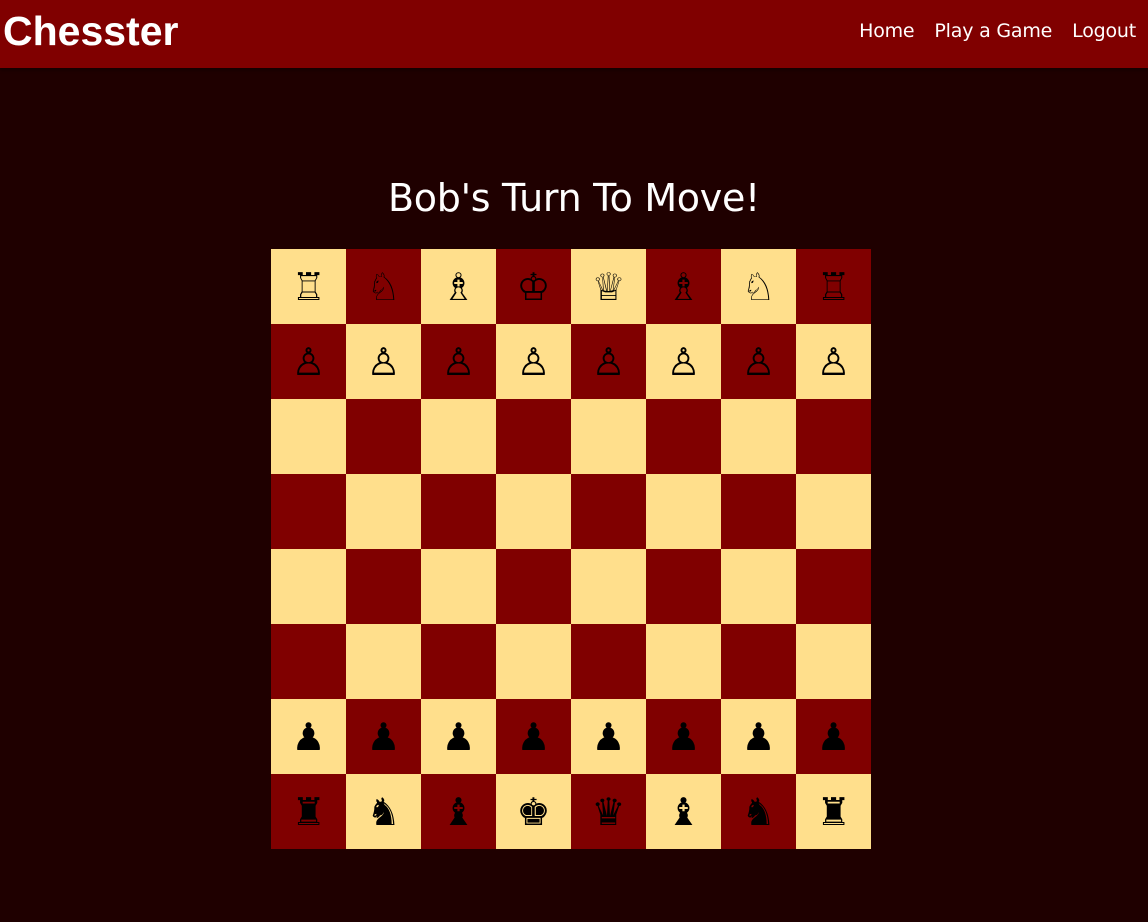 The image size is (1148, 922). I want to click on board-square-a8: ♖, so click(308, 286).